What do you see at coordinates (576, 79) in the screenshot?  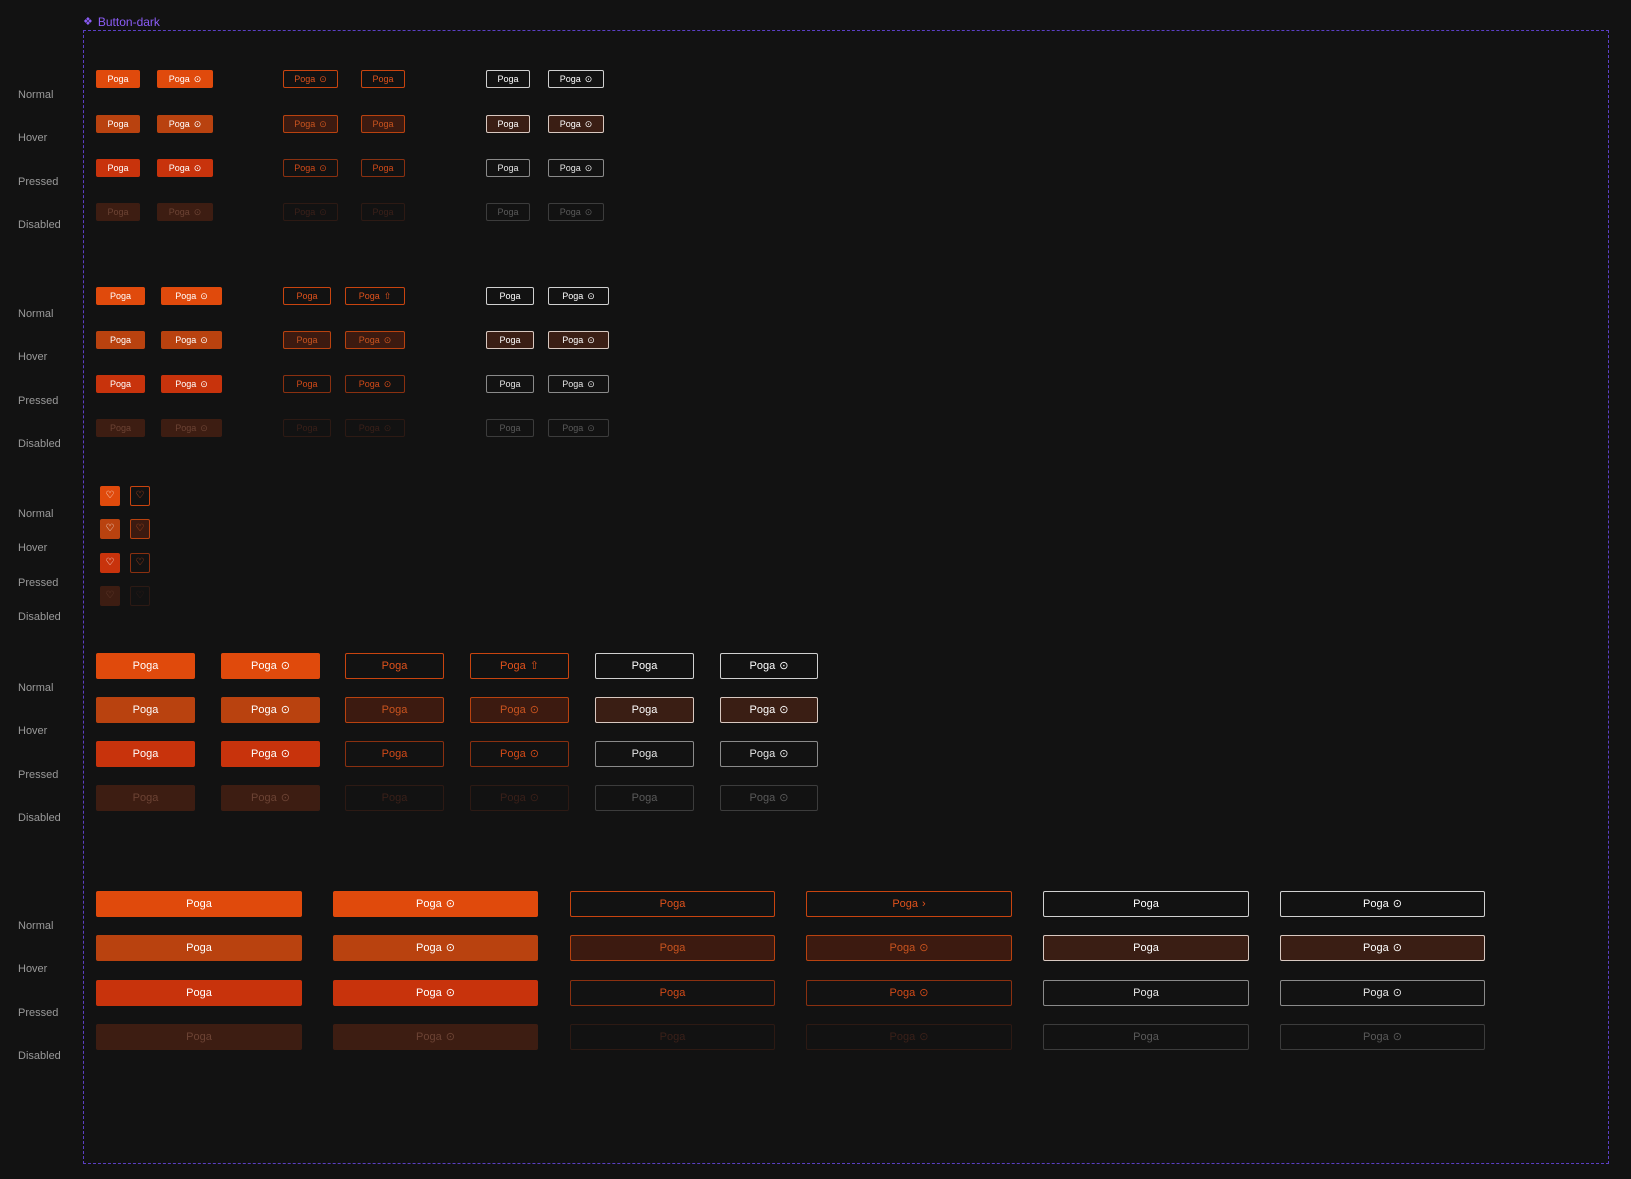 I see `white-button-xs-normal: Poga ⊙` at bounding box center [576, 79].